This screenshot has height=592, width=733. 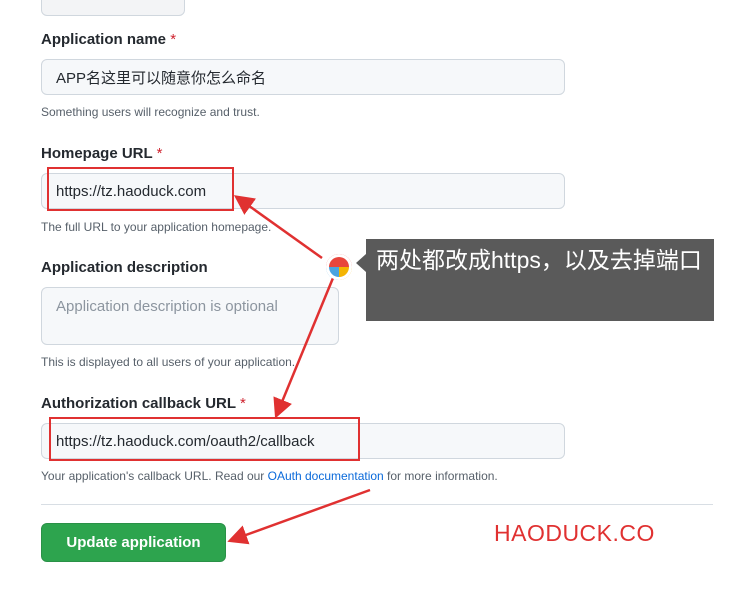 What do you see at coordinates (339, 267) in the screenshot?
I see `avatar` at bounding box center [339, 267].